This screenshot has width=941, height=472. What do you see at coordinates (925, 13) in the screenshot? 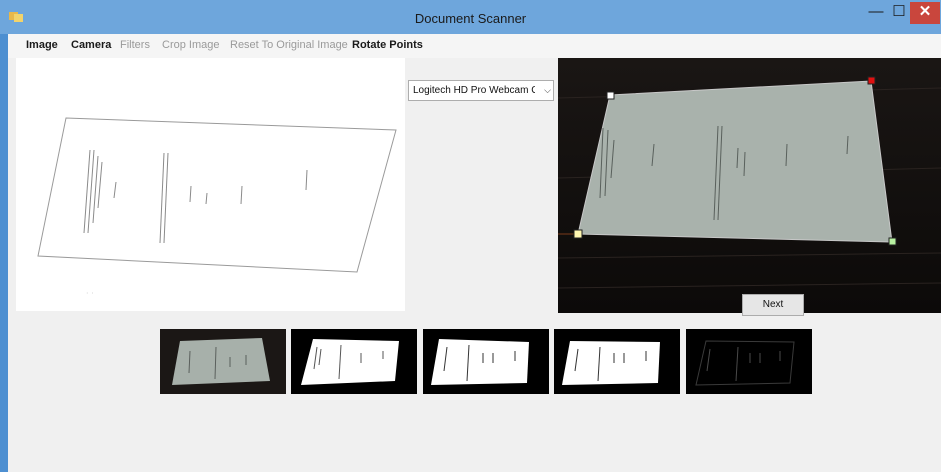
I see `close-button: ✕` at bounding box center [925, 13].